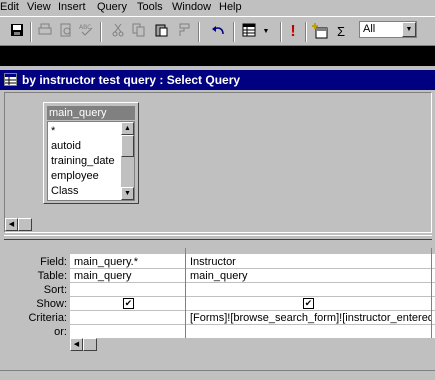 The width and height of the screenshot is (435, 380). Describe the element at coordinates (51, 304) in the screenshot. I see `row-label-show: Show:` at that location.